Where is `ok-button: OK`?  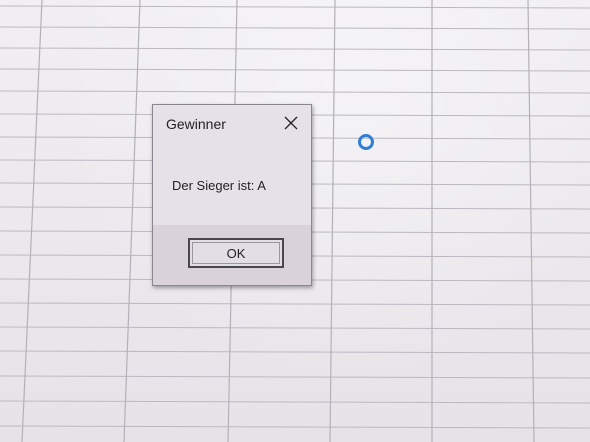 ok-button: OK is located at coordinates (236, 253).